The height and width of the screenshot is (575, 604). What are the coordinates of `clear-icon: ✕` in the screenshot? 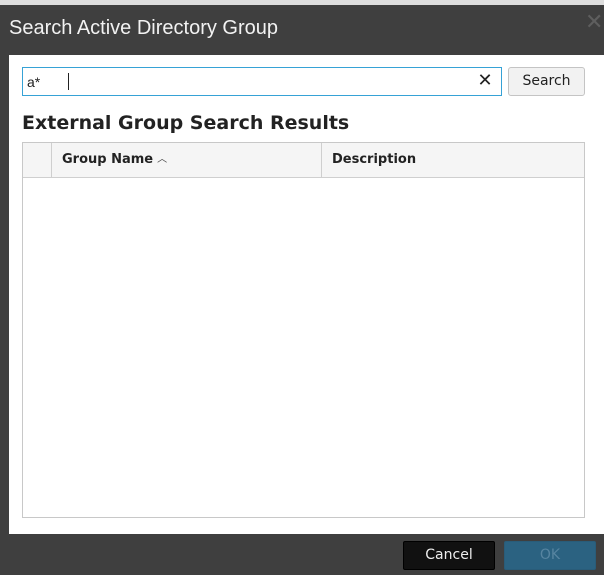 It's located at (485, 81).